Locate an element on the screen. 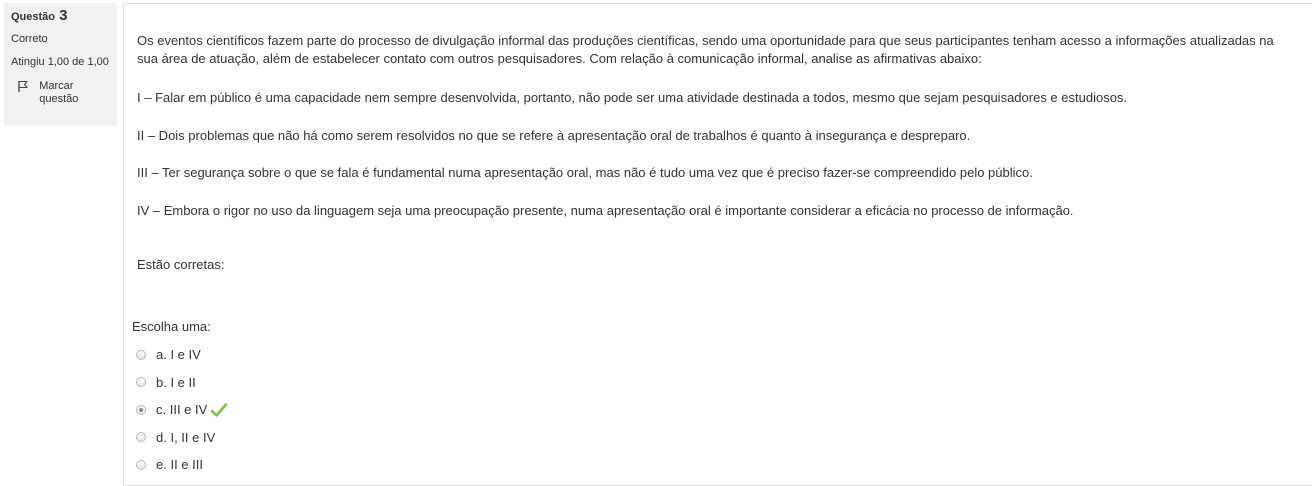  question-grade: Atingiu 1,00 de 1,00 is located at coordinates (60, 62).